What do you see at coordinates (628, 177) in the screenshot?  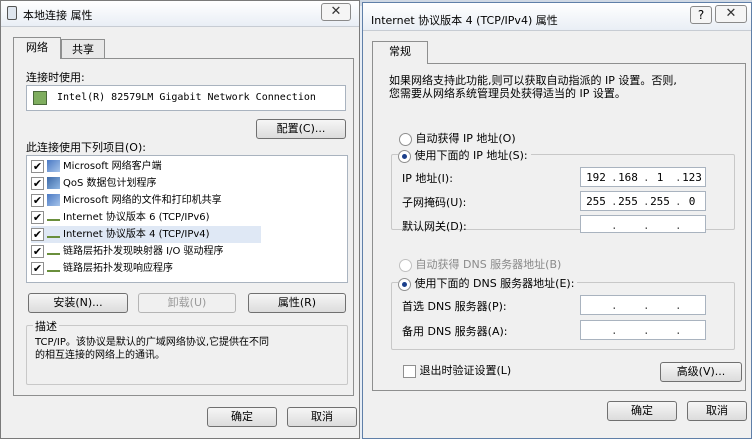 I see `ip-octet-2: 168` at bounding box center [628, 177].